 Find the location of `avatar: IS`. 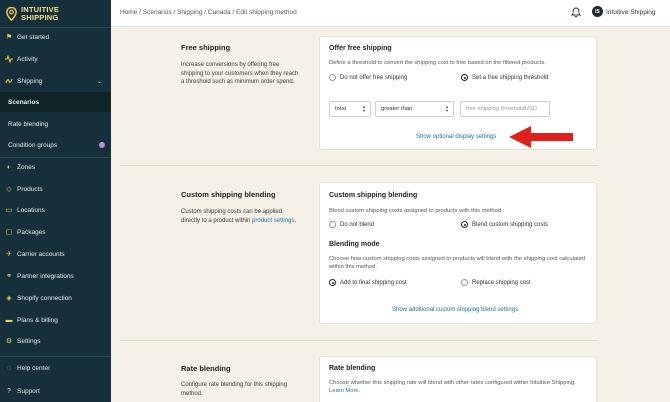

avatar: IS is located at coordinates (597, 11).